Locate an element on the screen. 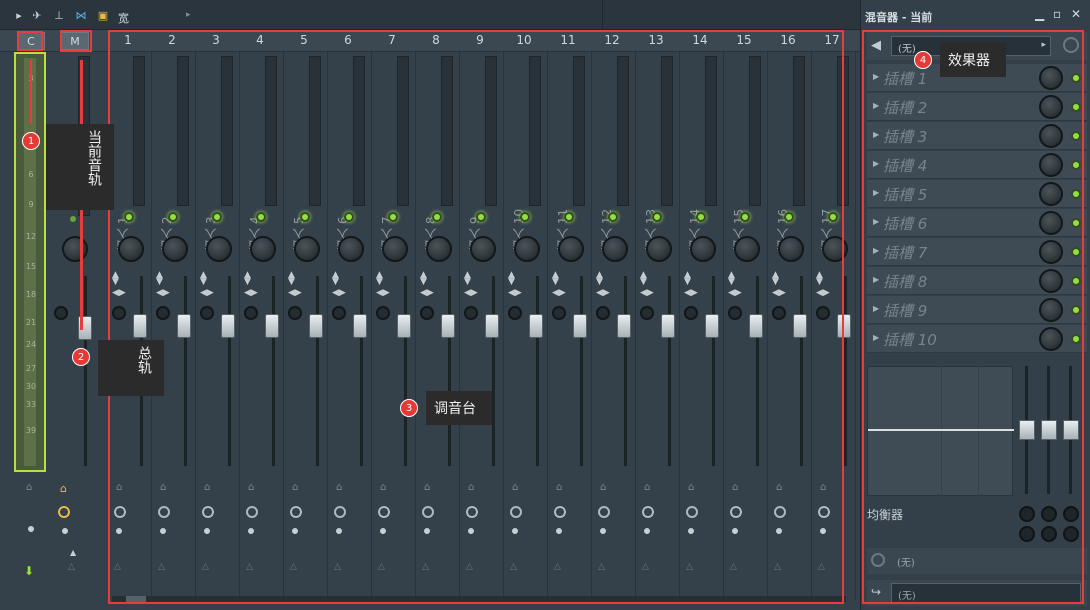 Image resolution: width=1090 pixels, height=610 pixels. strip-divider is located at coordinates (855, 326).